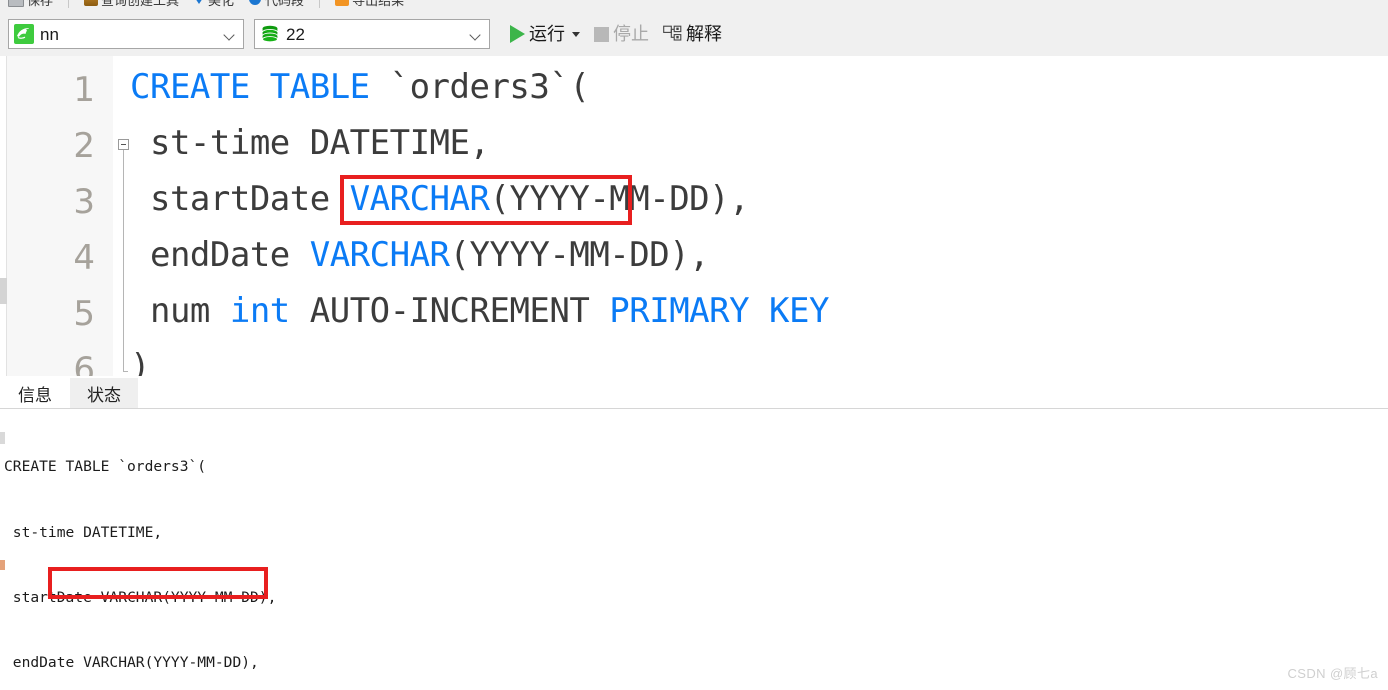  I want to click on explain-plan-icon, so click(672, 34).